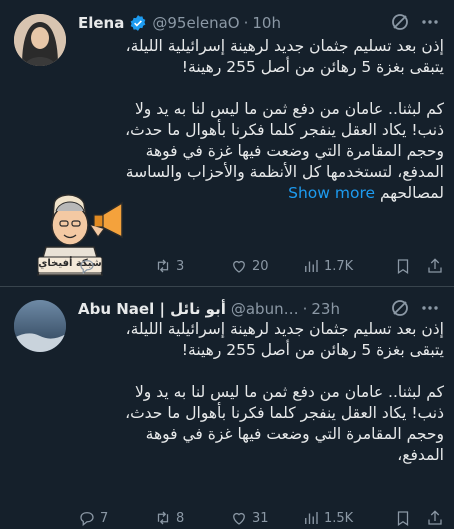 Image resolution: width=454 pixels, height=529 pixels. Describe the element at coordinates (331, 193) in the screenshot. I see `show-more-link: Show more` at that location.